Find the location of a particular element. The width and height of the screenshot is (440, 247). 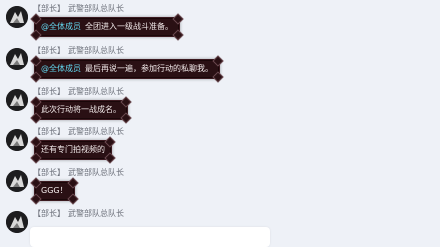

message-text: GGG！ is located at coordinates (54, 190).